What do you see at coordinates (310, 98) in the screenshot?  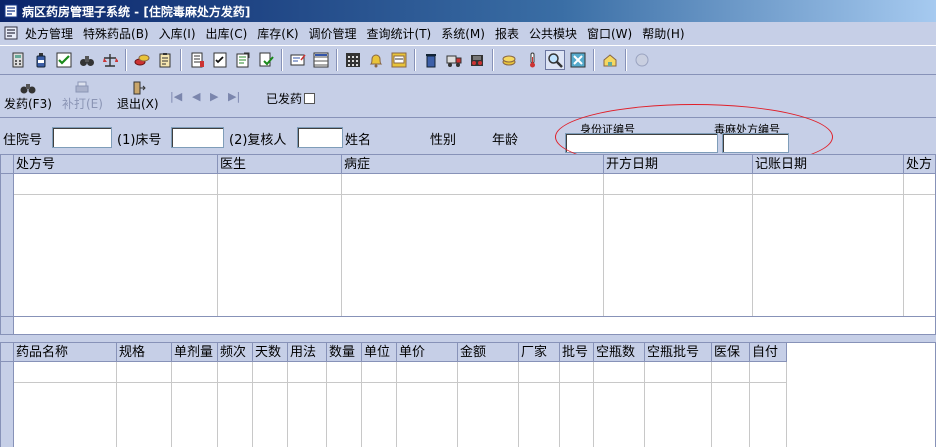 I see `dispensed-checkbox` at bounding box center [310, 98].